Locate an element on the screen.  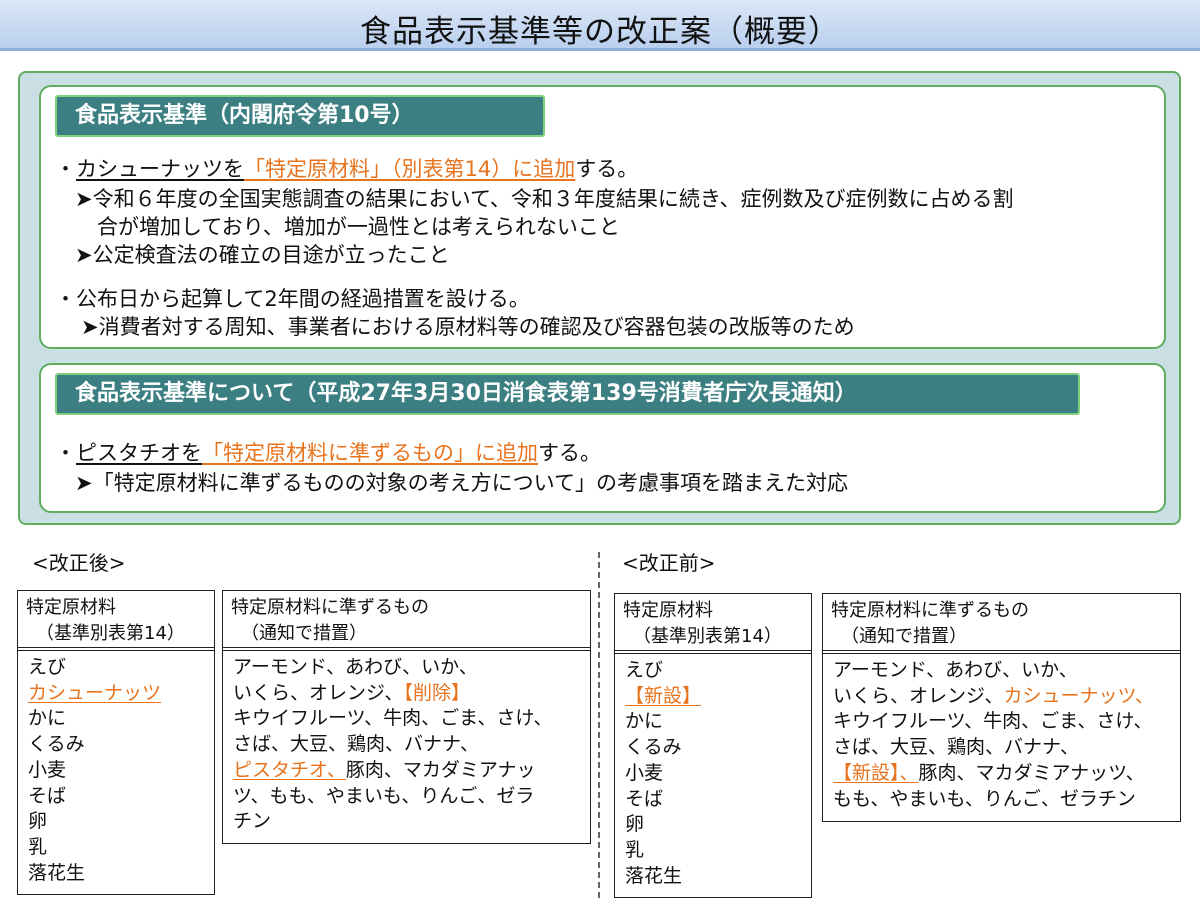
after-equivalent-header: 特定原材料に準ずるもの （通知で措置） is located at coordinates (406, 621).